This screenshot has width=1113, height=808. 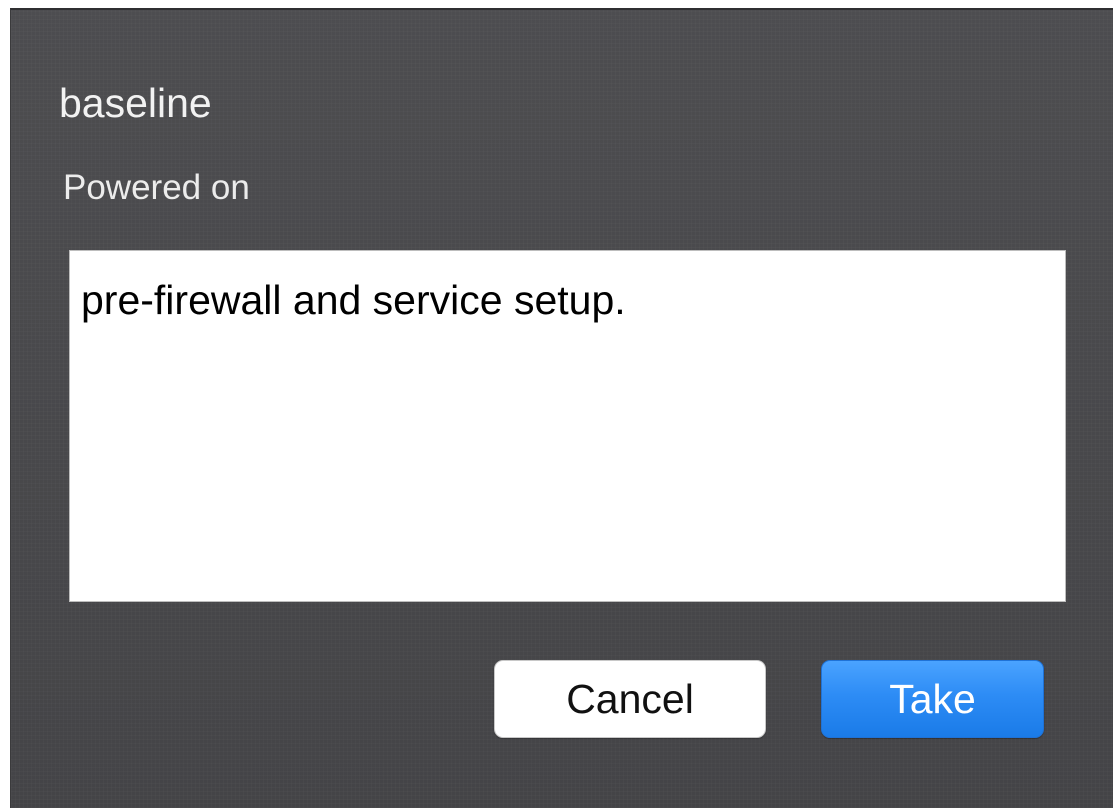 What do you see at coordinates (932, 699) in the screenshot?
I see `take-snapshot-button: Take` at bounding box center [932, 699].